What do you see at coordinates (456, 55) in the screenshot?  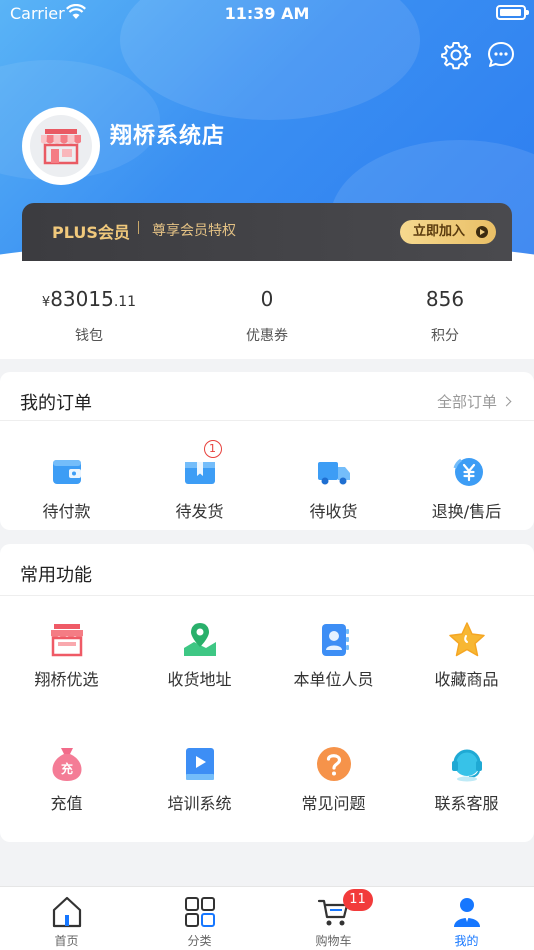 I see `settings-gear-icon` at bounding box center [456, 55].